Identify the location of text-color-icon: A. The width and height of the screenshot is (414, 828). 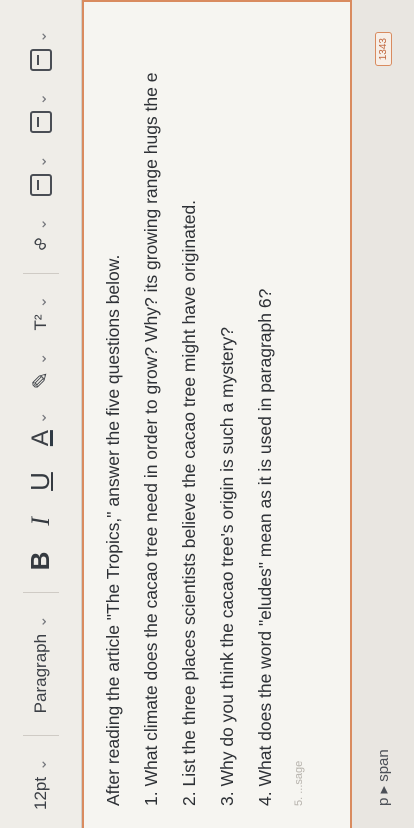
(40, 438).